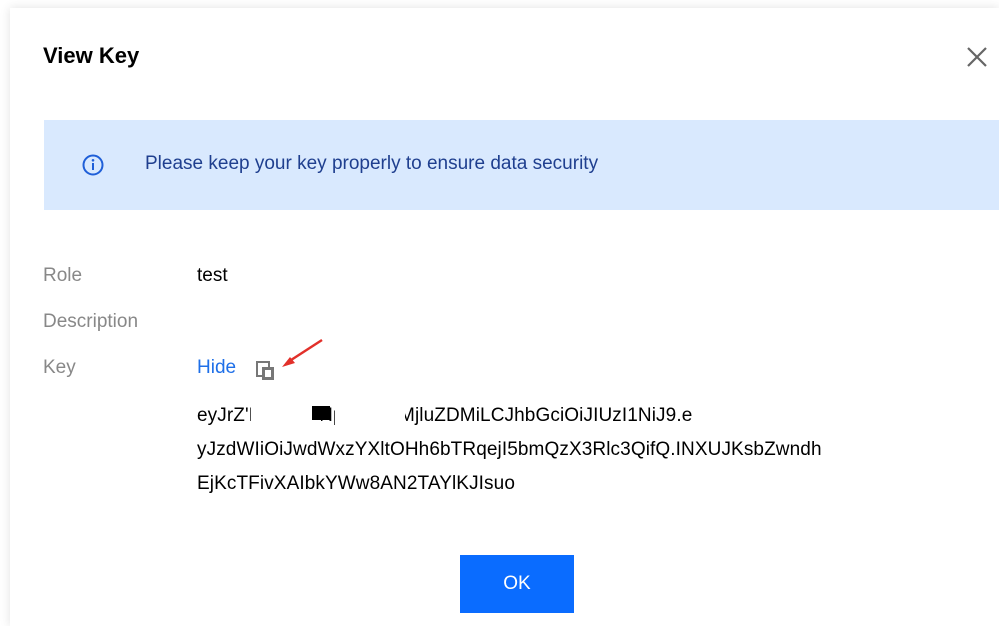 The height and width of the screenshot is (626, 999). What do you see at coordinates (91, 55) in the screenshot?
I see `dialog-title: View Key` at bounding box center [91, 55].